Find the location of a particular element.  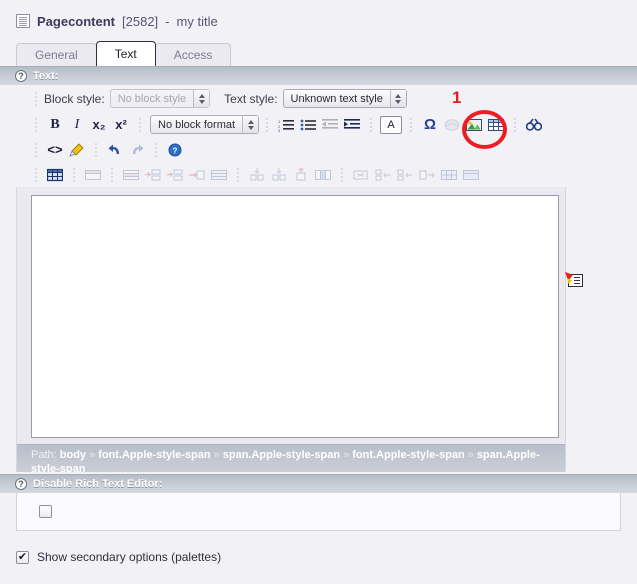

section-title-text: Text: is located at coordinates (46, 76).